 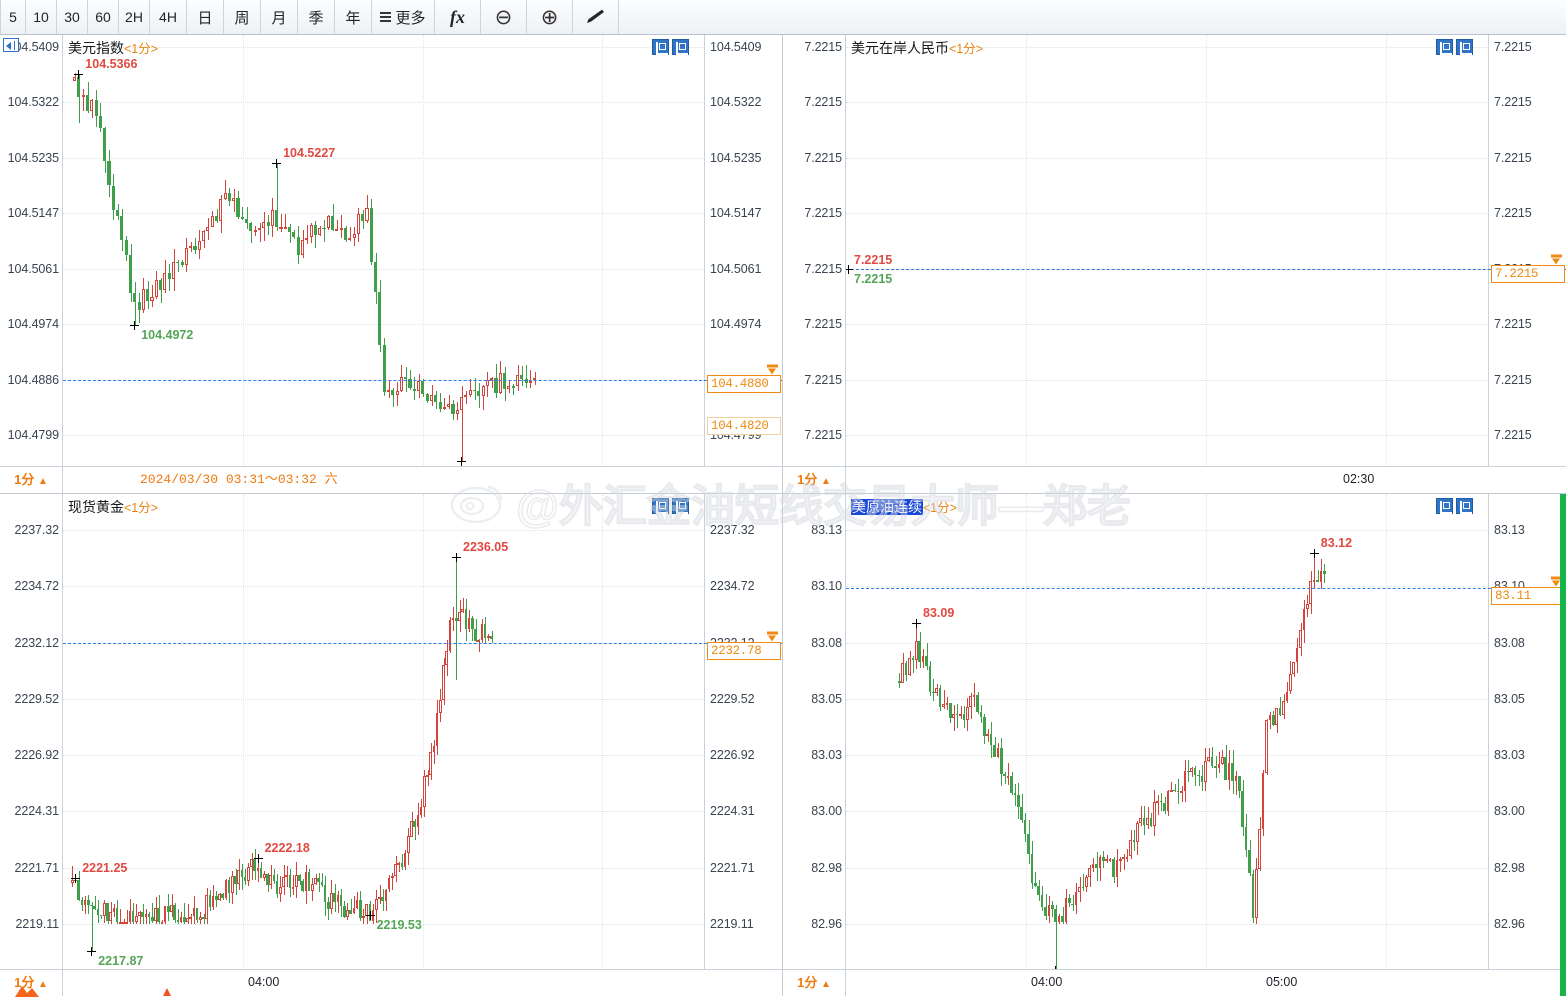 What do you see at coordinates (316, 17) in the screenshot?
I see `timeframe-quarter: 季` at bounding box center [316, 17].